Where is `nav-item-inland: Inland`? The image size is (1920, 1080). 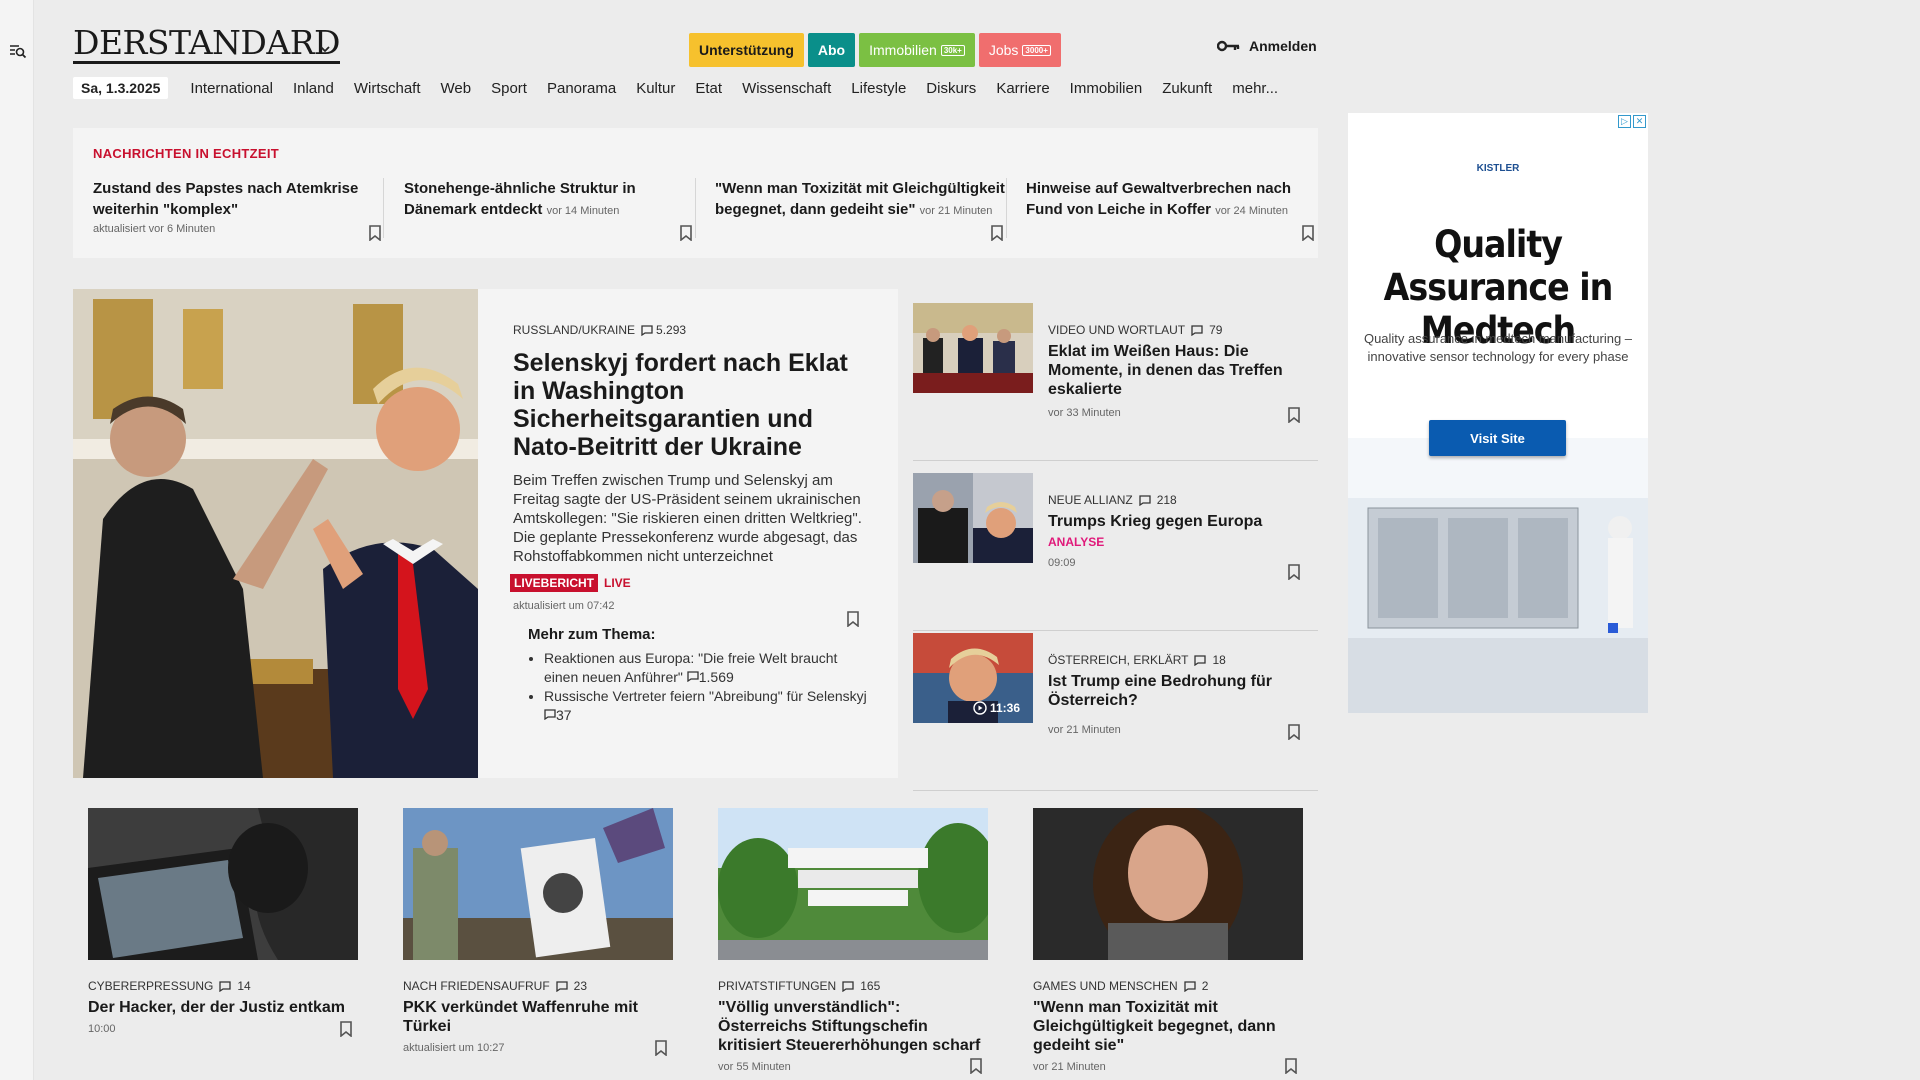
nav-item-inland: Inland is located at coordinates (313, 88).